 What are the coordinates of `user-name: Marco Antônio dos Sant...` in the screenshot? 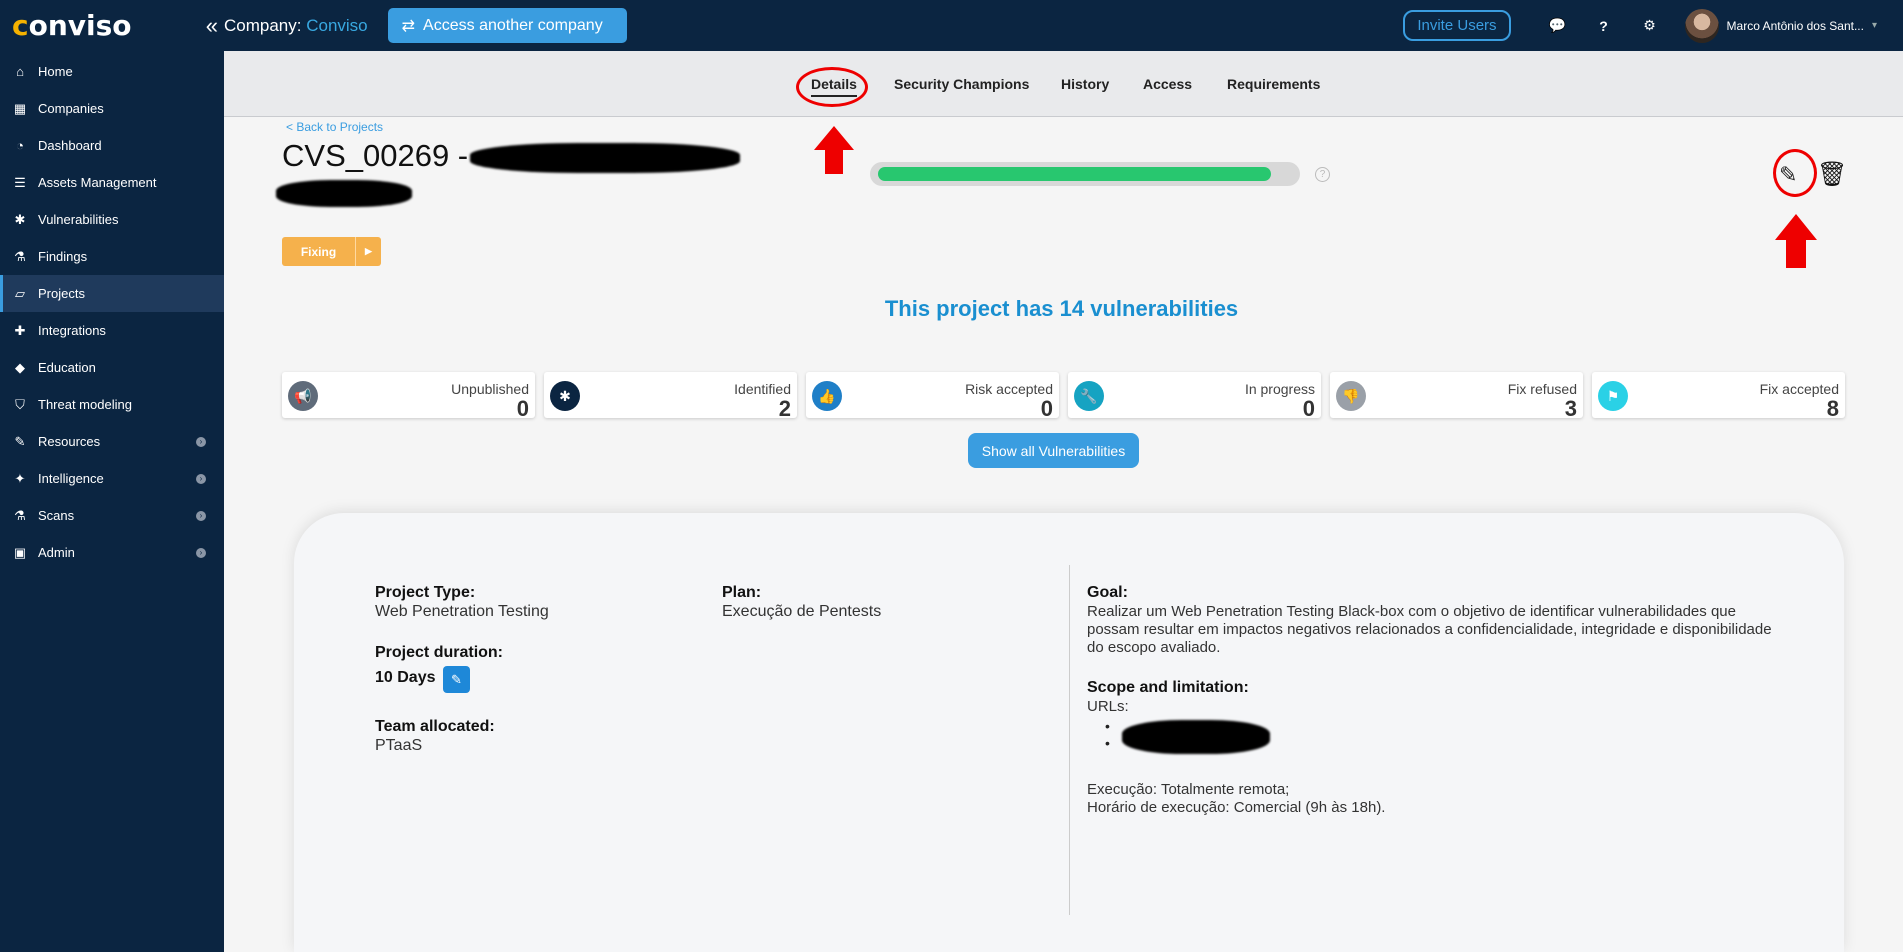 It's located at (1795, 25).